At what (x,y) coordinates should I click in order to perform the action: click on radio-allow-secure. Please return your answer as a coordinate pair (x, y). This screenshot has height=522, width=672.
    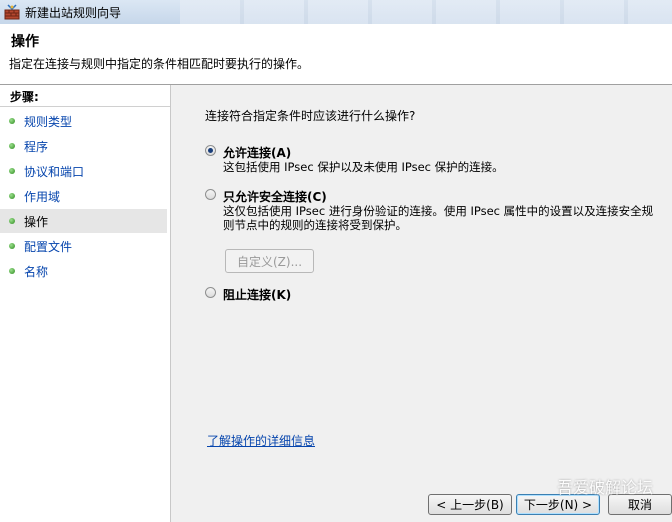
    Looking at the image, I should click on (210, 194).